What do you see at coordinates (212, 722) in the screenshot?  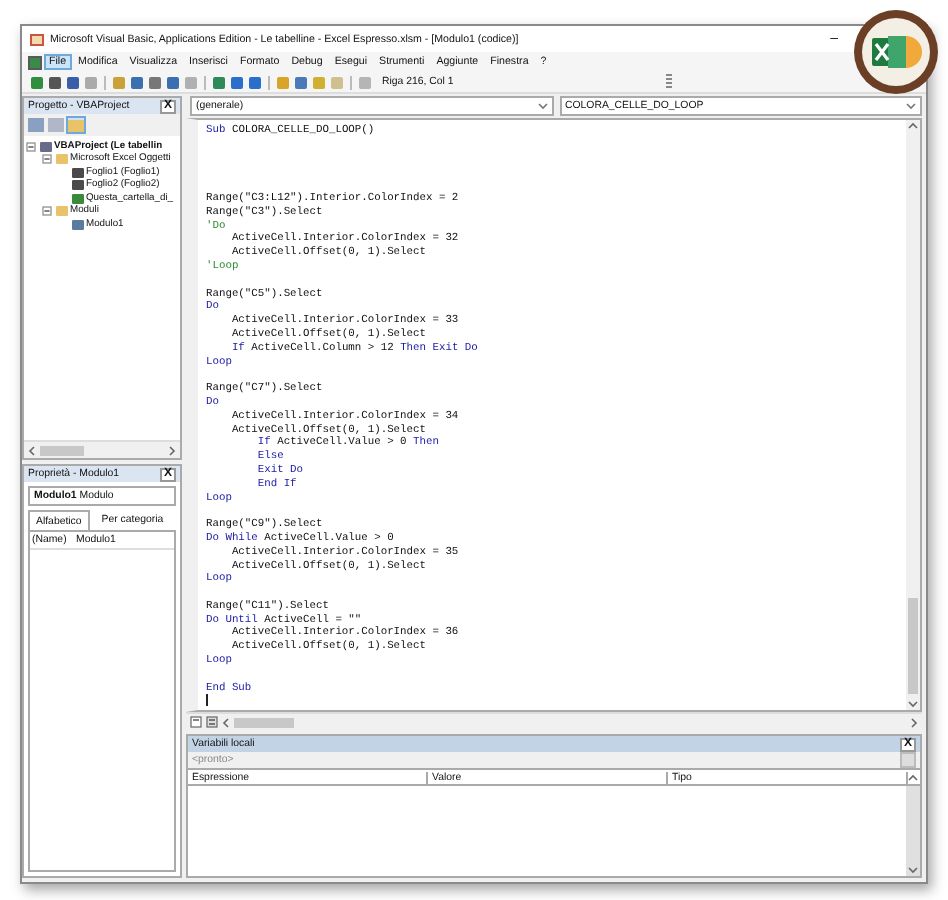 I see `module-view-icon` at bounding box center [212, 722].